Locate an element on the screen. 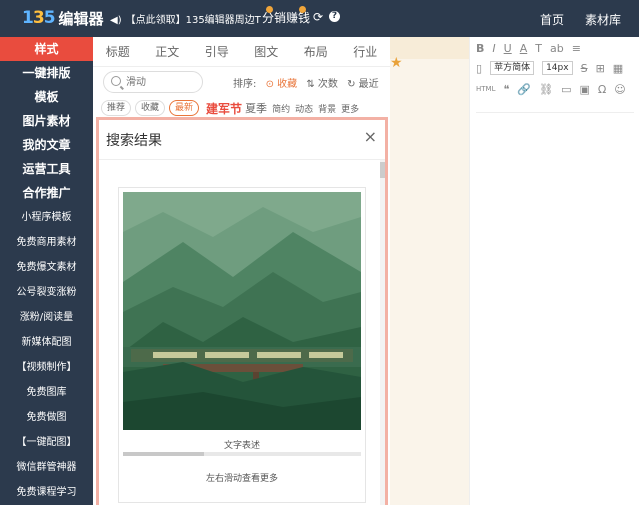  sidebar-item-free-design: 免费做图 is located at coordinates (46, 417).